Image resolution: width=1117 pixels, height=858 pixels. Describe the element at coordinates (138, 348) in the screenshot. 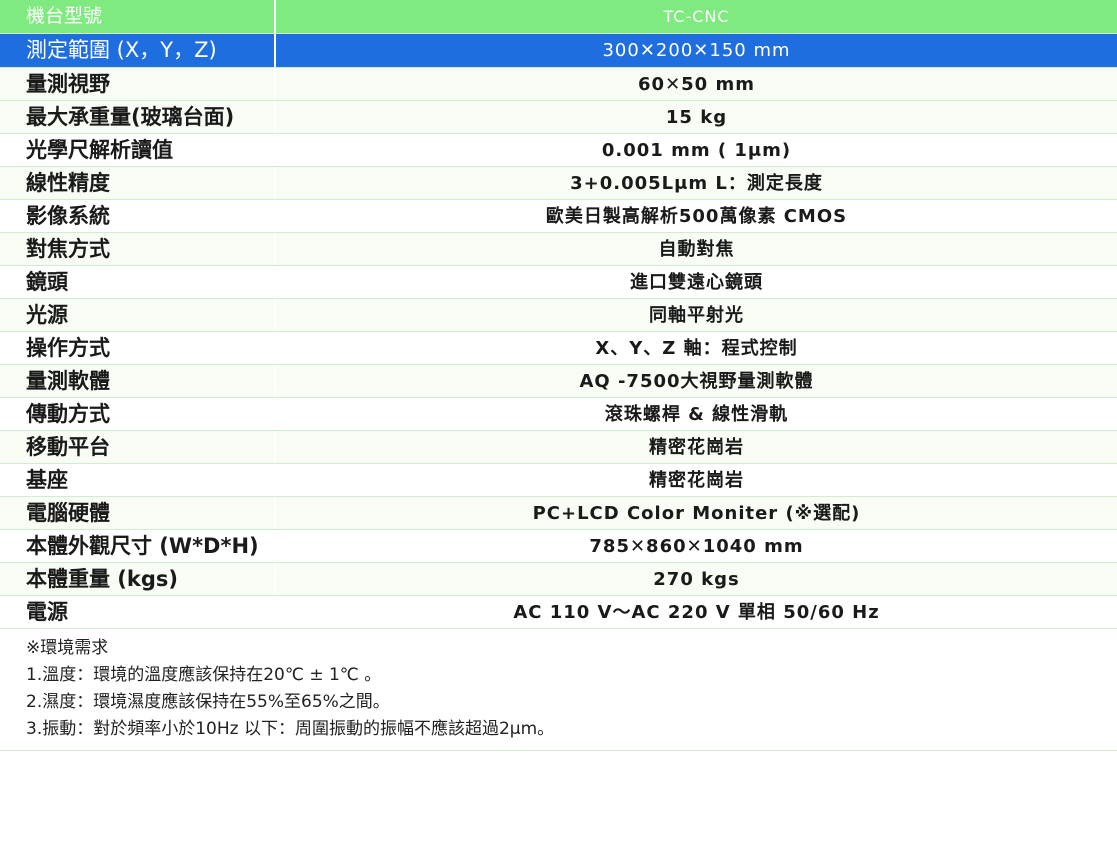

I see `spec-label: 操作方式` at that location.